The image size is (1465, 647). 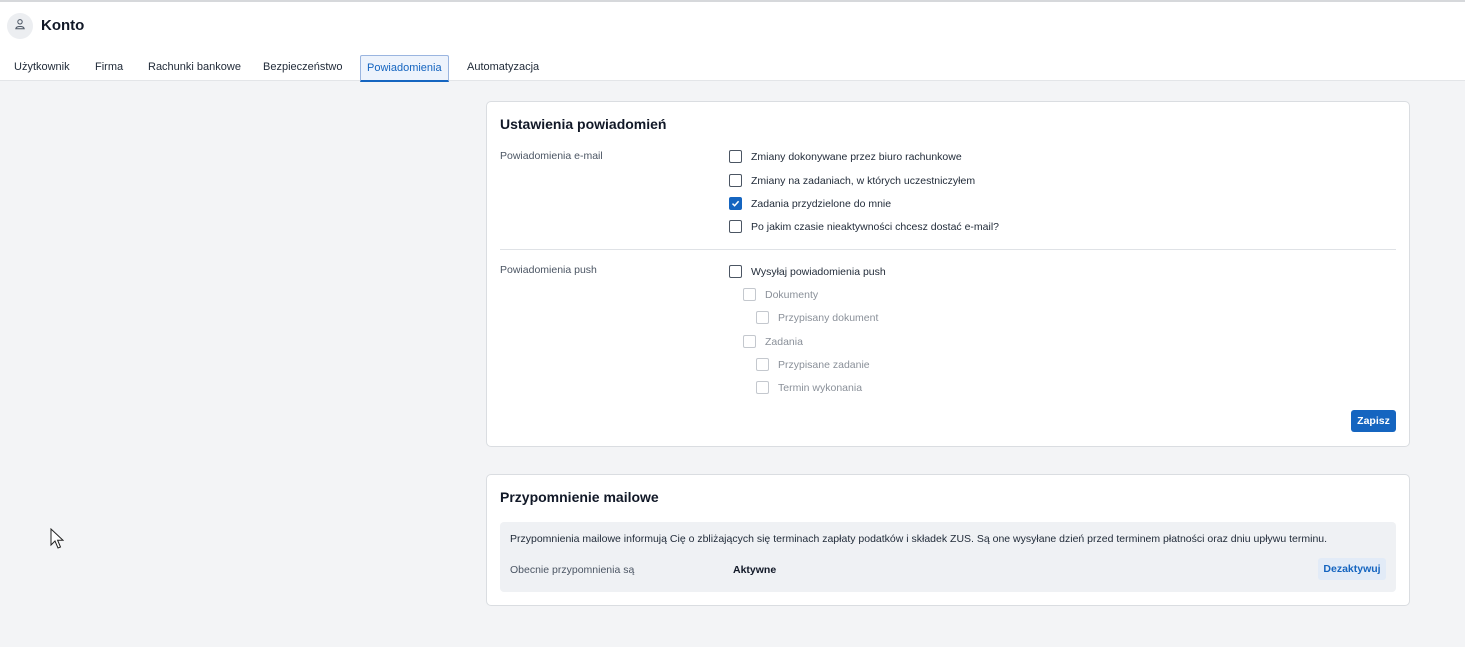 I want to click on tab-bank-accounts: Rachunki bankowe, so click(x=194, y=67).